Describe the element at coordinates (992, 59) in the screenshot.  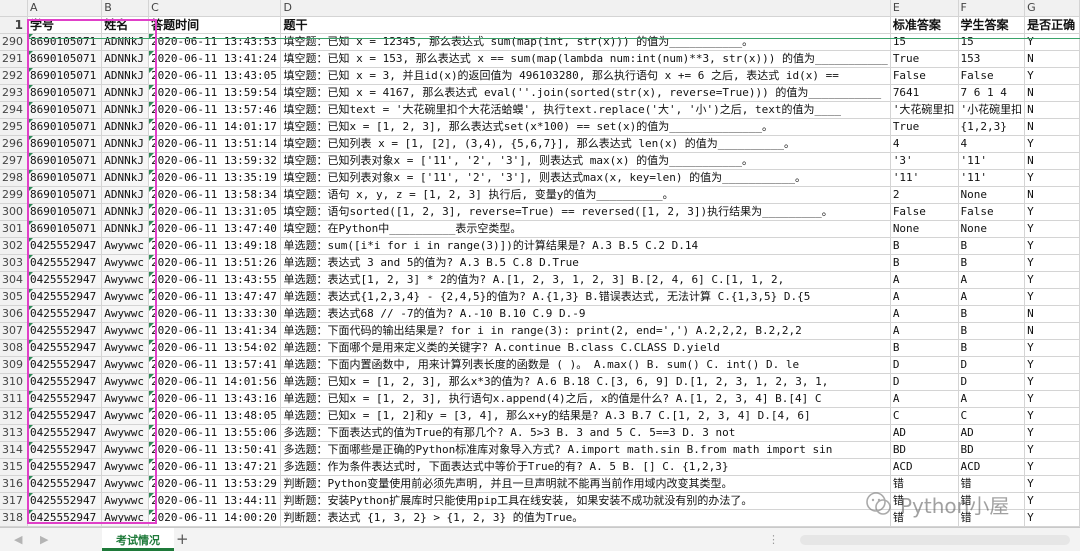
I see `student-answer-cell: 153` at that location.